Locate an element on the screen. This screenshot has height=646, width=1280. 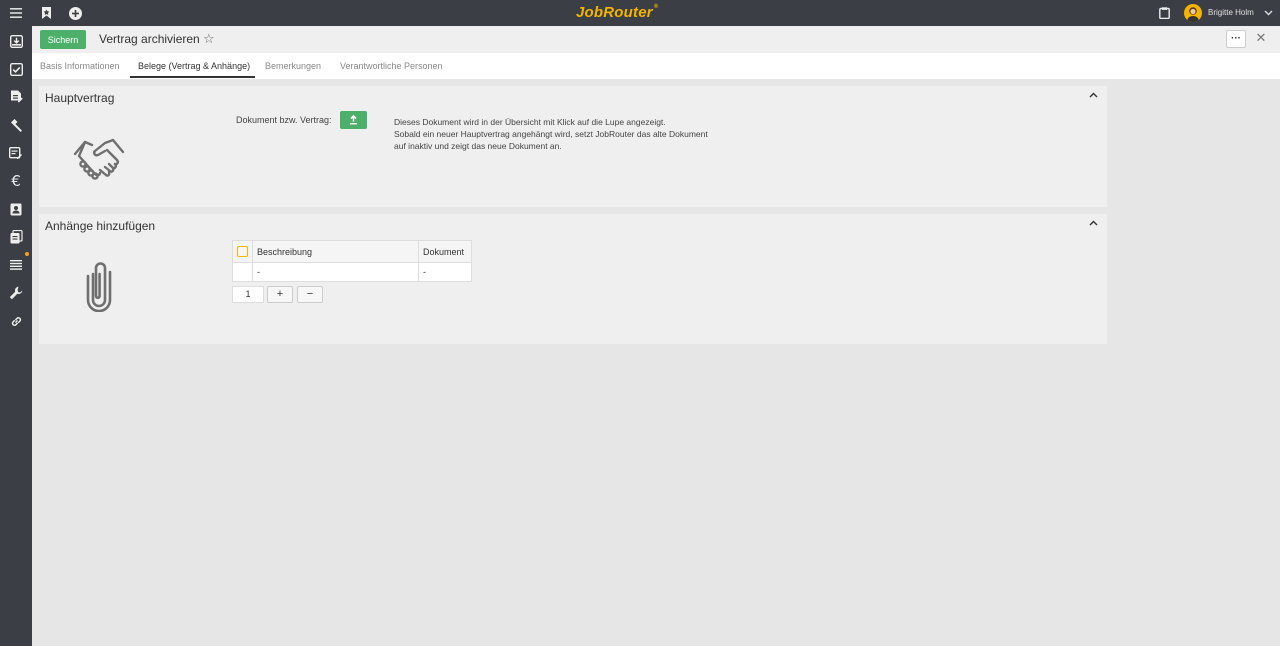
page-title: Vertrag archivieren is located at coordinates (149, 39).